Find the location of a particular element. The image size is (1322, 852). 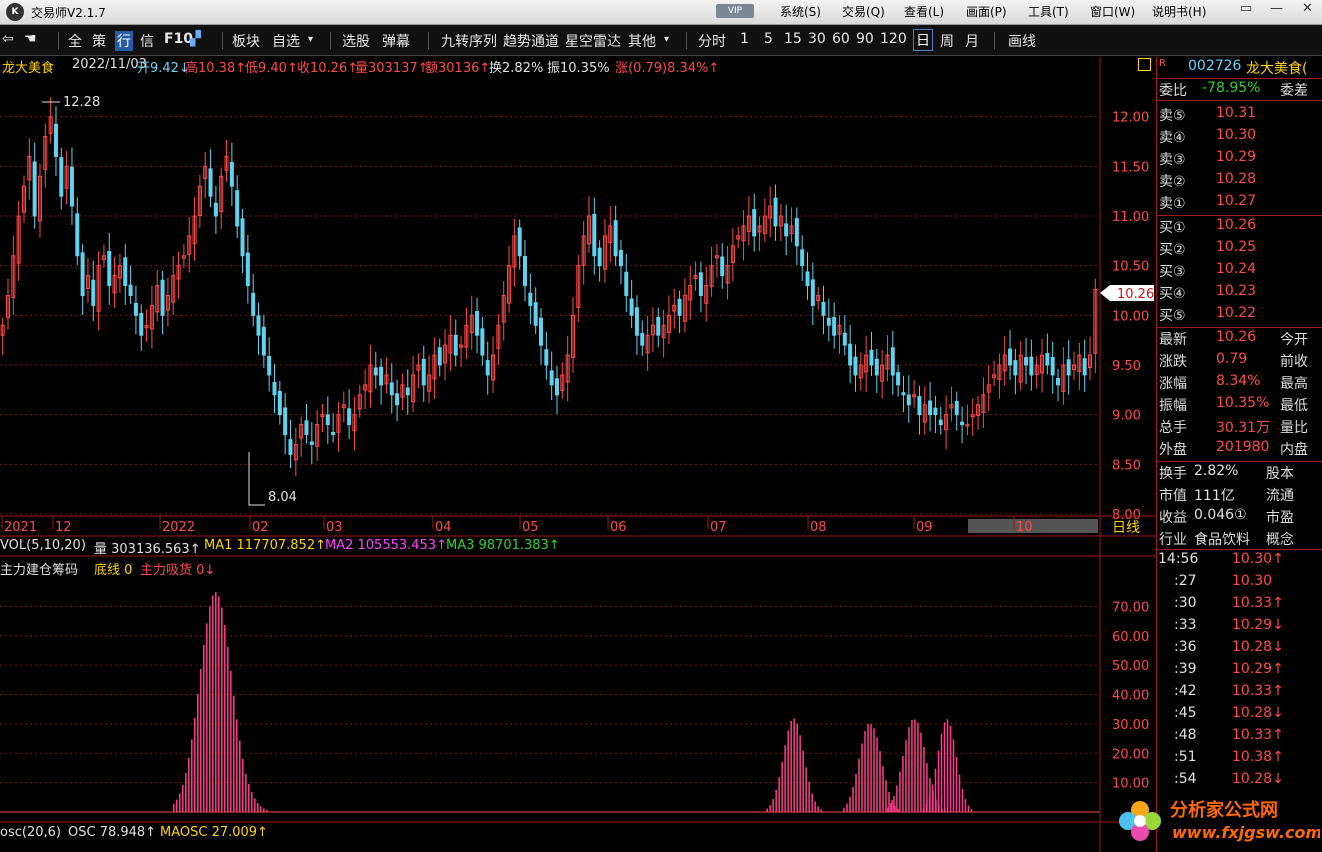

tb-15min: 15 is located at coordinates (793, 39).